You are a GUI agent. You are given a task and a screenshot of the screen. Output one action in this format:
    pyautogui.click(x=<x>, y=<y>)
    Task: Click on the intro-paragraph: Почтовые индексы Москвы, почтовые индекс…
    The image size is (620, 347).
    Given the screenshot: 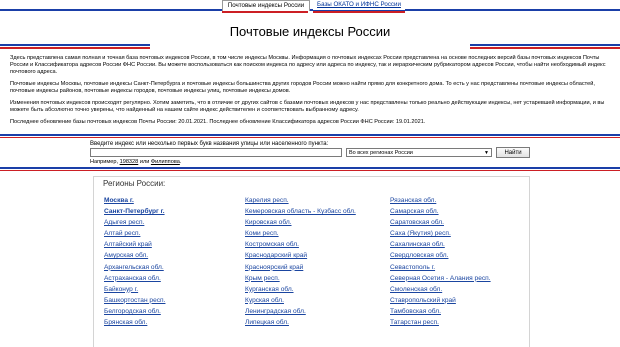 What is the action you would take?
    pyautogui.click(x=302, y=87)
    